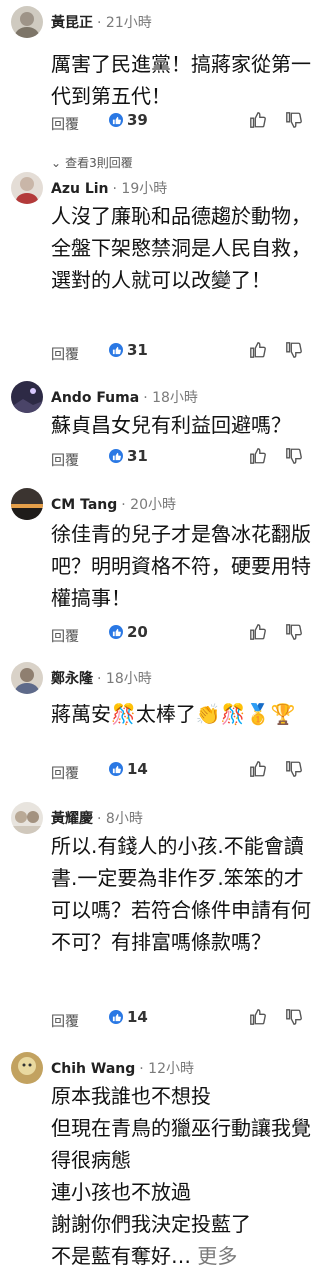 This screenshot has width=320, height=1280. What do you see at coordinates (181, 80) in the screenshot?
I see `comment-text: 厲害了民進黨！搞蔣家從第一代到第五代！` at bounding box center [181, 80].